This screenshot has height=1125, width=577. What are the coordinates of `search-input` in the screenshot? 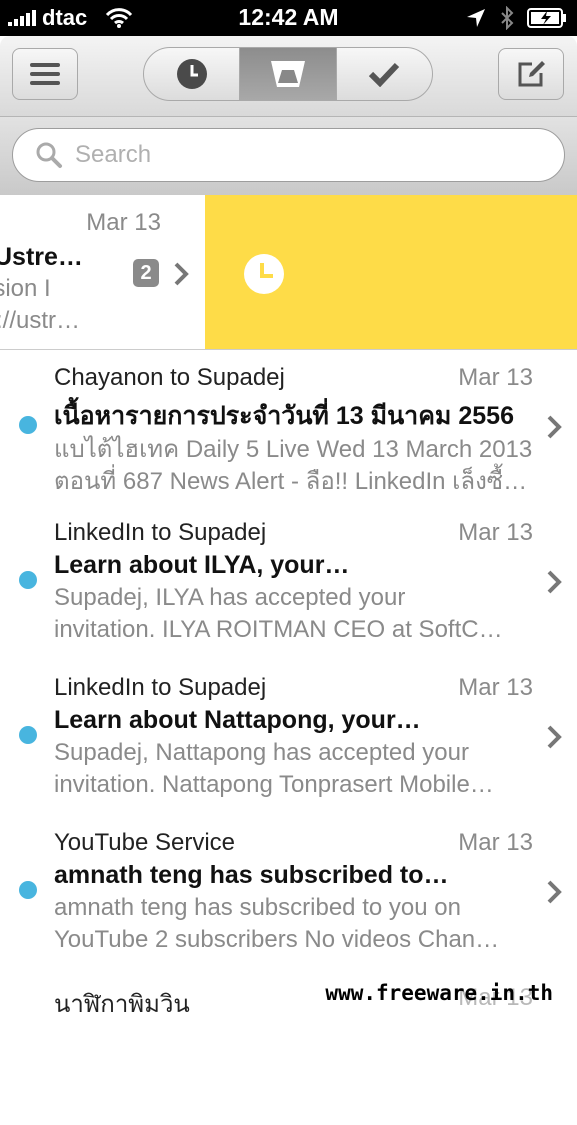 It's located at (305, 155).